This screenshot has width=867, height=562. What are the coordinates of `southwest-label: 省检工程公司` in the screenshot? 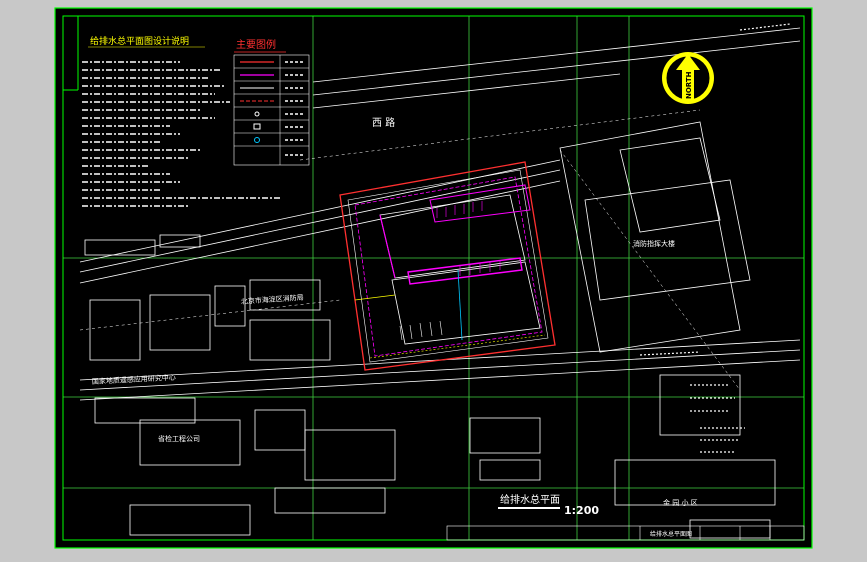 It's located at (179, 438).